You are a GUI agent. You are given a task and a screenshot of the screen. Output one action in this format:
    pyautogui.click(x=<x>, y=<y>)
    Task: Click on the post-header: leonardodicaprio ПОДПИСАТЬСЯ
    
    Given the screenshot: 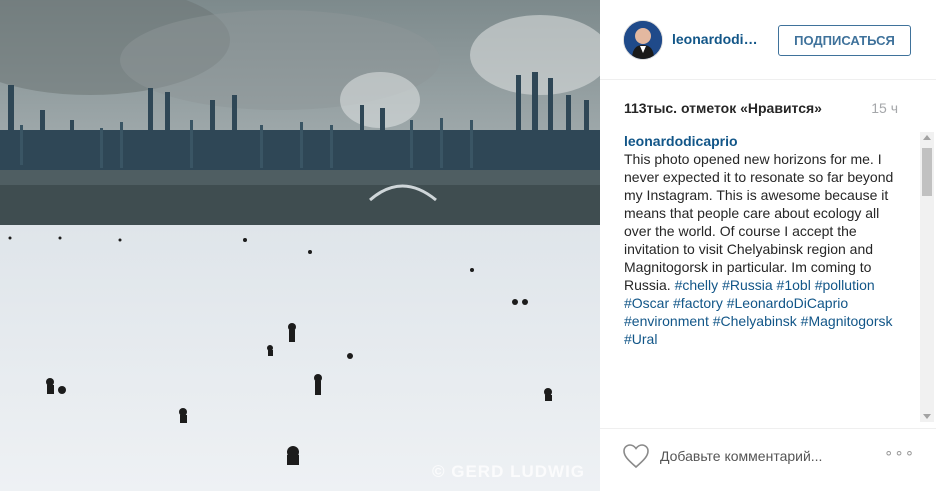 What is the action you would take?
    pyautogui.click(x=768, y=40)
    